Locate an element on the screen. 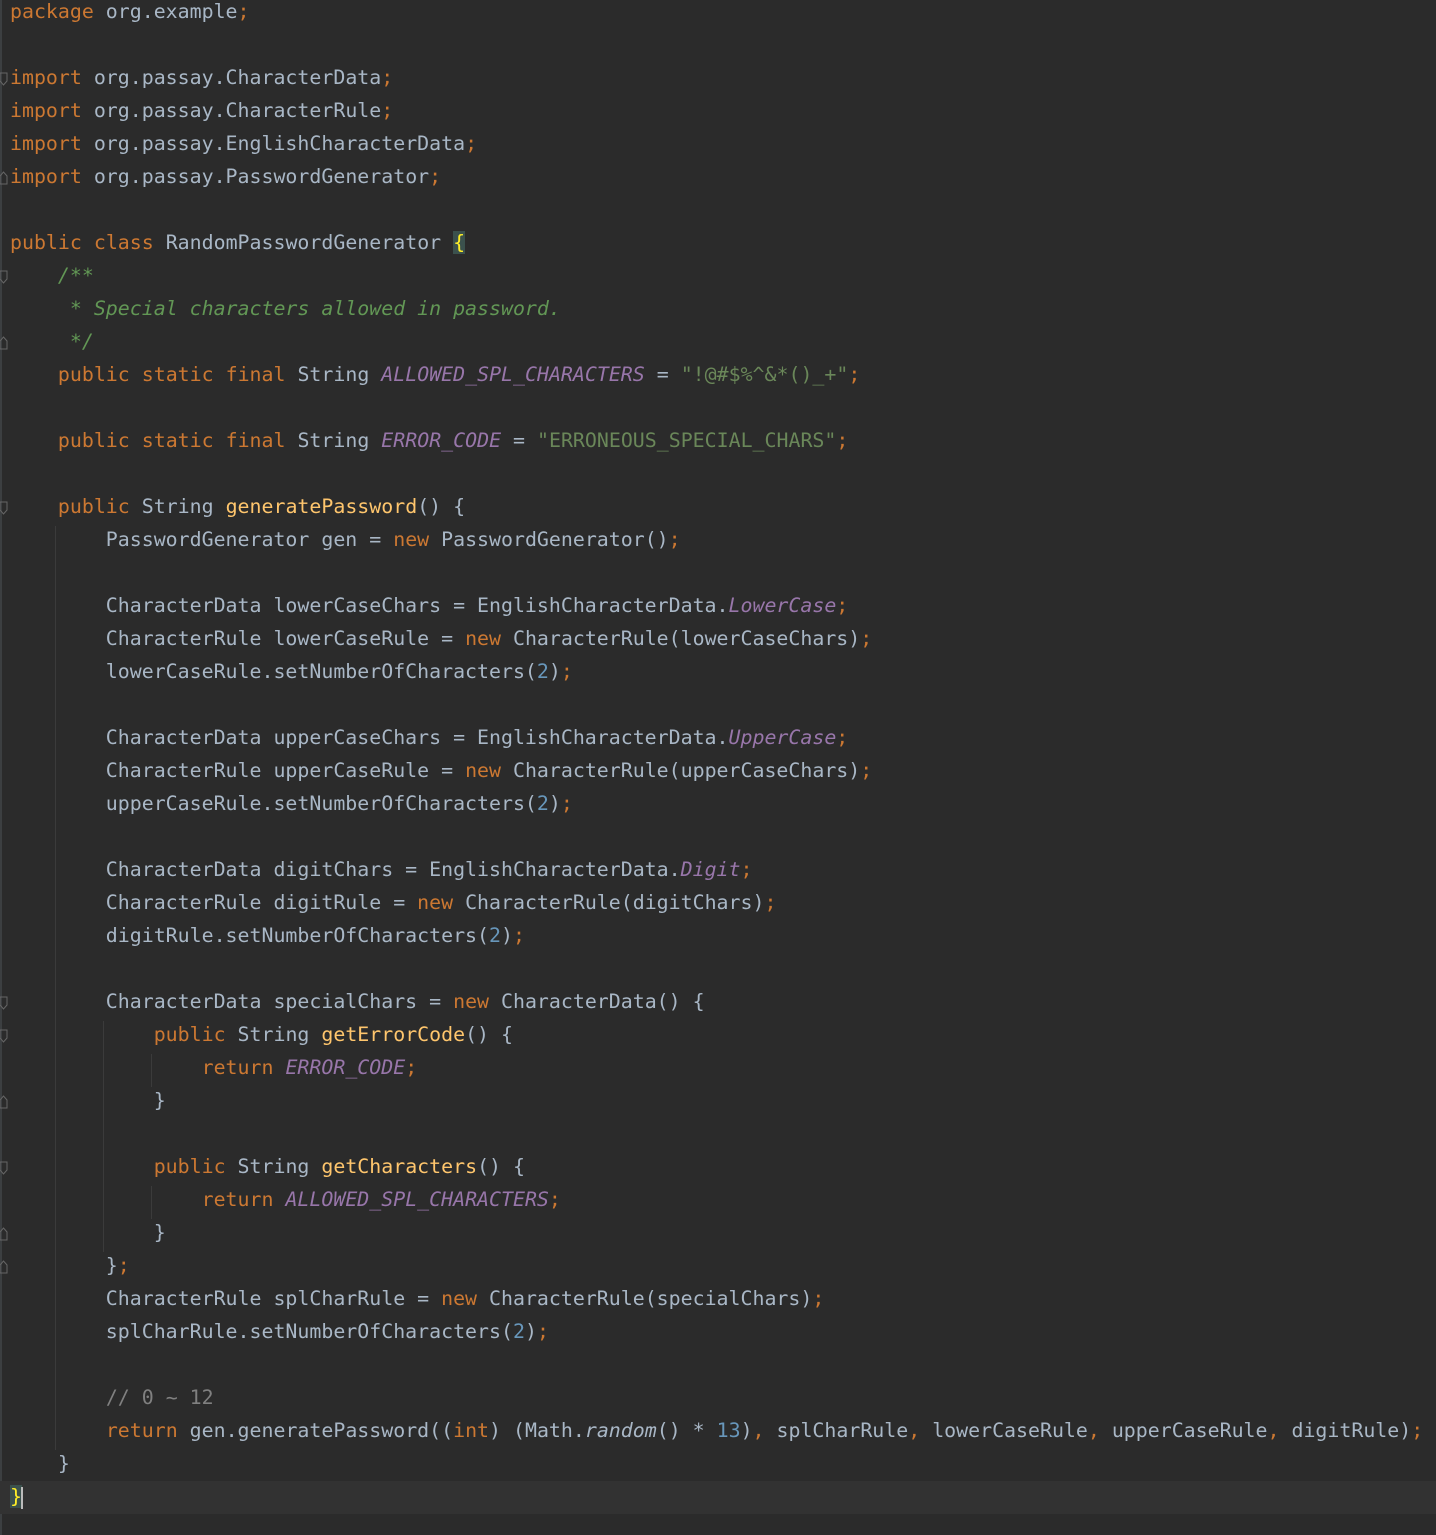 The height and width of the screenshot is (1535, 1436). code-line: import org.passay.CharacterRule; is located at coordinates (201, 113).